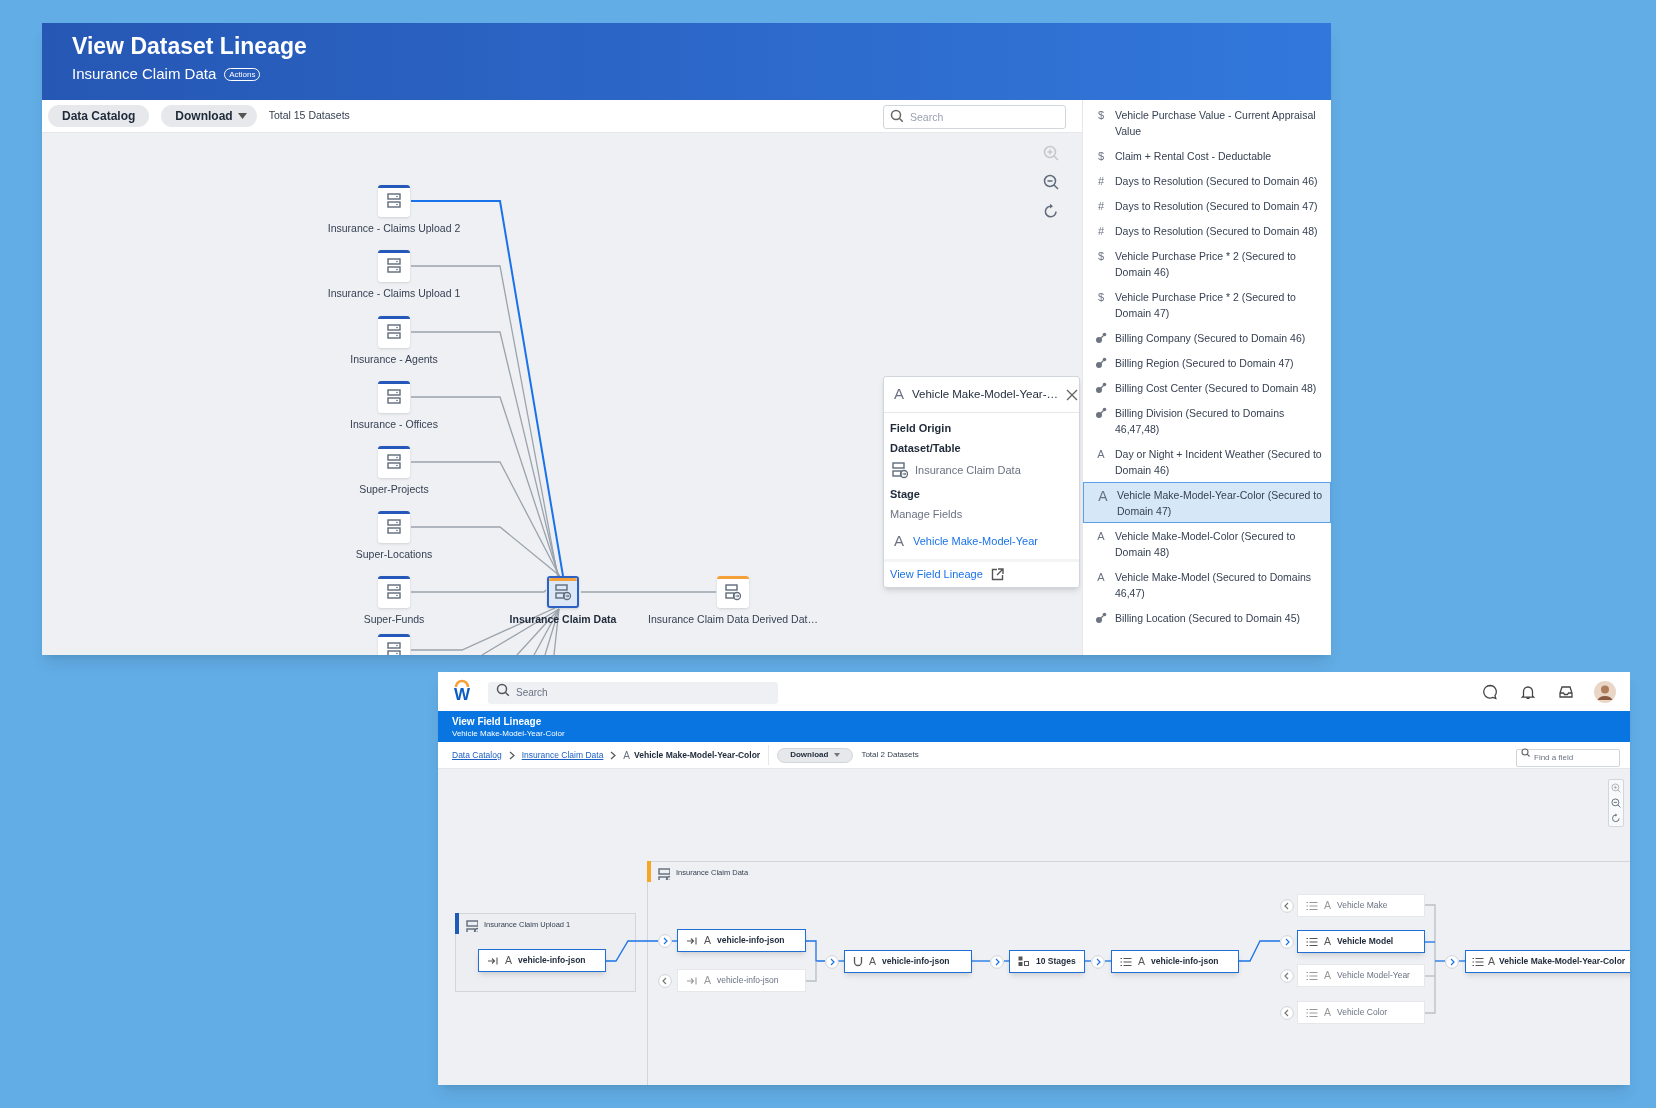 The height and width of the screenshot is (1108, 1656). I want to click on field-list-item: A Vehicle Make-Model-Year-Color (Secured to Domain 47), so click(1207, 502).